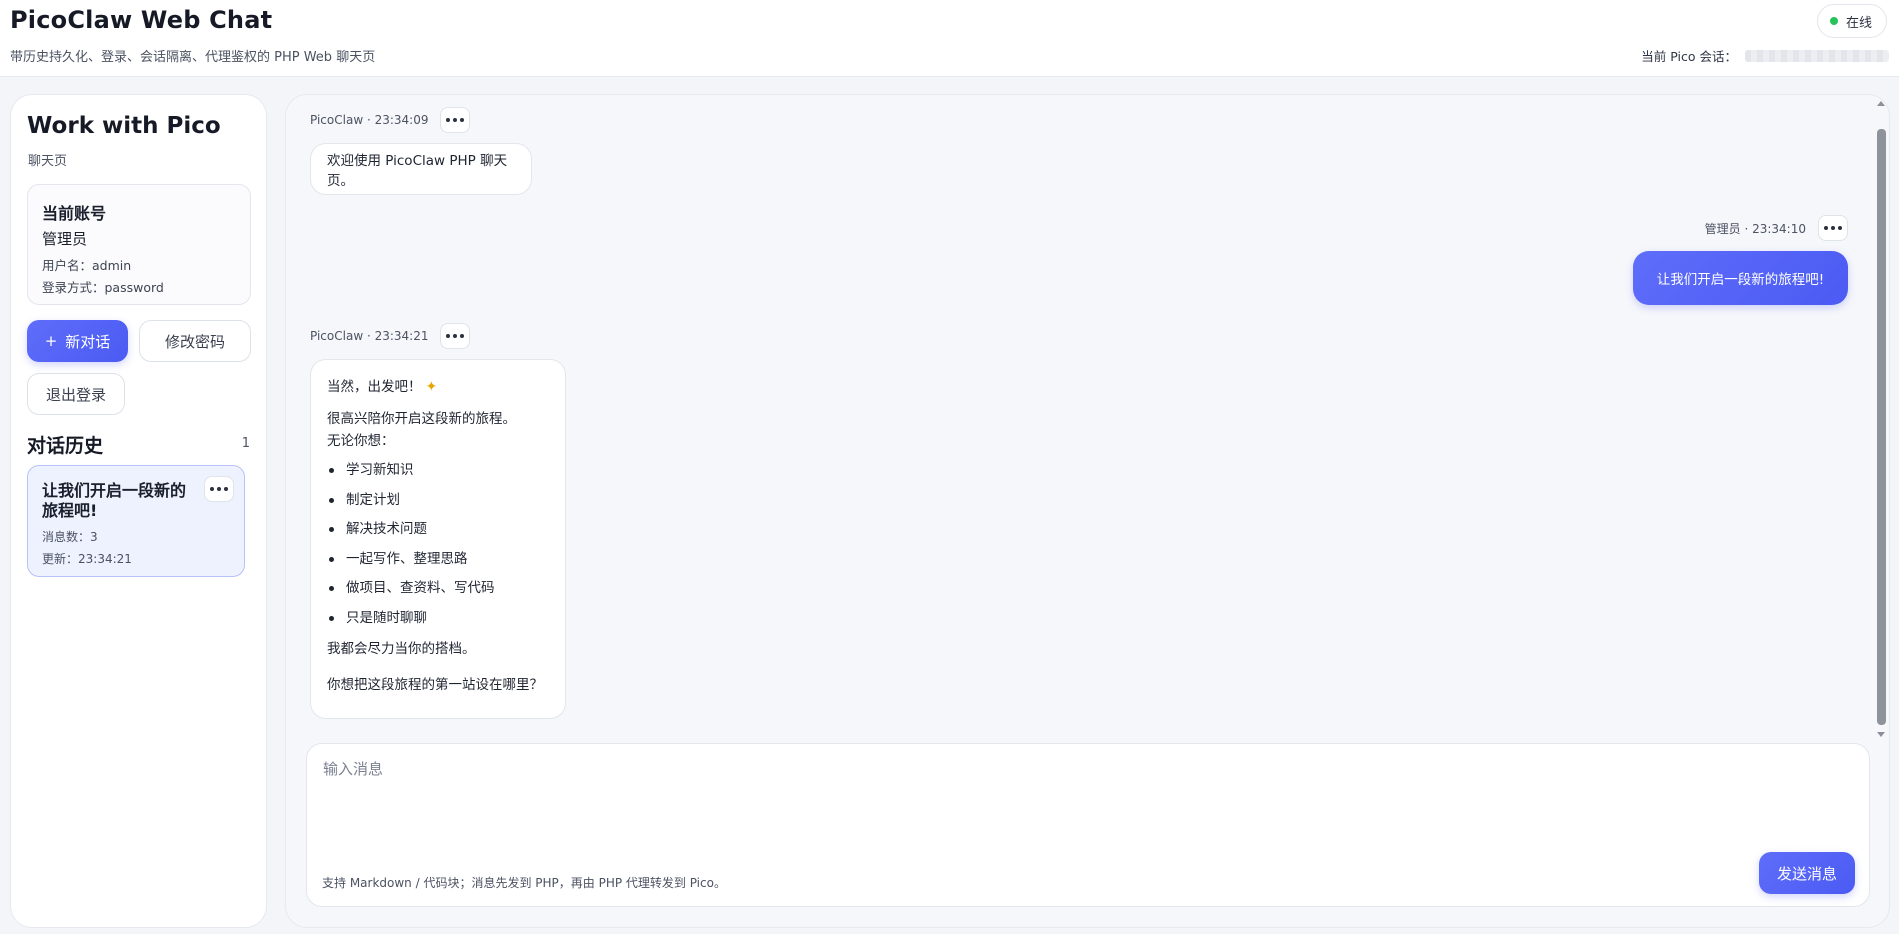 The width and height of the screenshot is (1899, 934). Describe the element at coordinates (1817, 55) in the screenshot. I see `session-id-redacted` at that location.